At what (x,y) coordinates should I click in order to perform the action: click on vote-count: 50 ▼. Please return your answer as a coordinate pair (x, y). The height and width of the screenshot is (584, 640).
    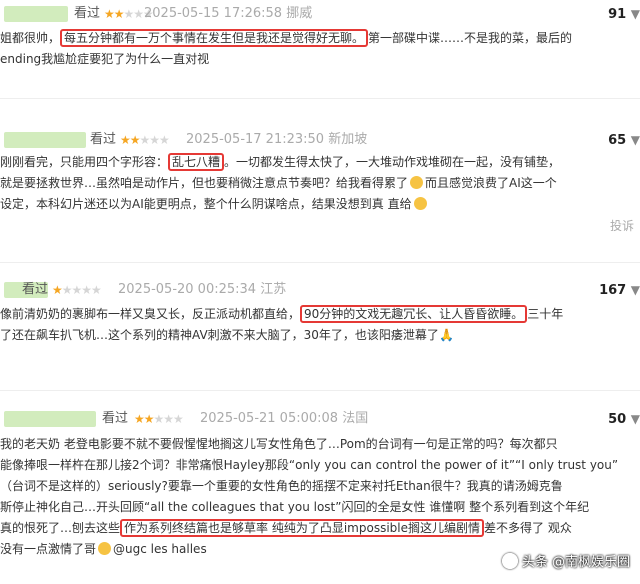
    Looking at the image, I should click on (624, 419).